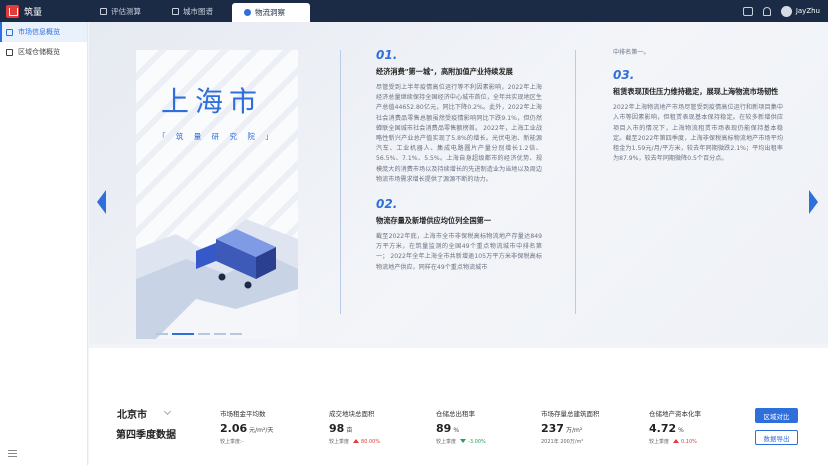  I want to click on tab-label: 物流洞察, so click(270, 12).